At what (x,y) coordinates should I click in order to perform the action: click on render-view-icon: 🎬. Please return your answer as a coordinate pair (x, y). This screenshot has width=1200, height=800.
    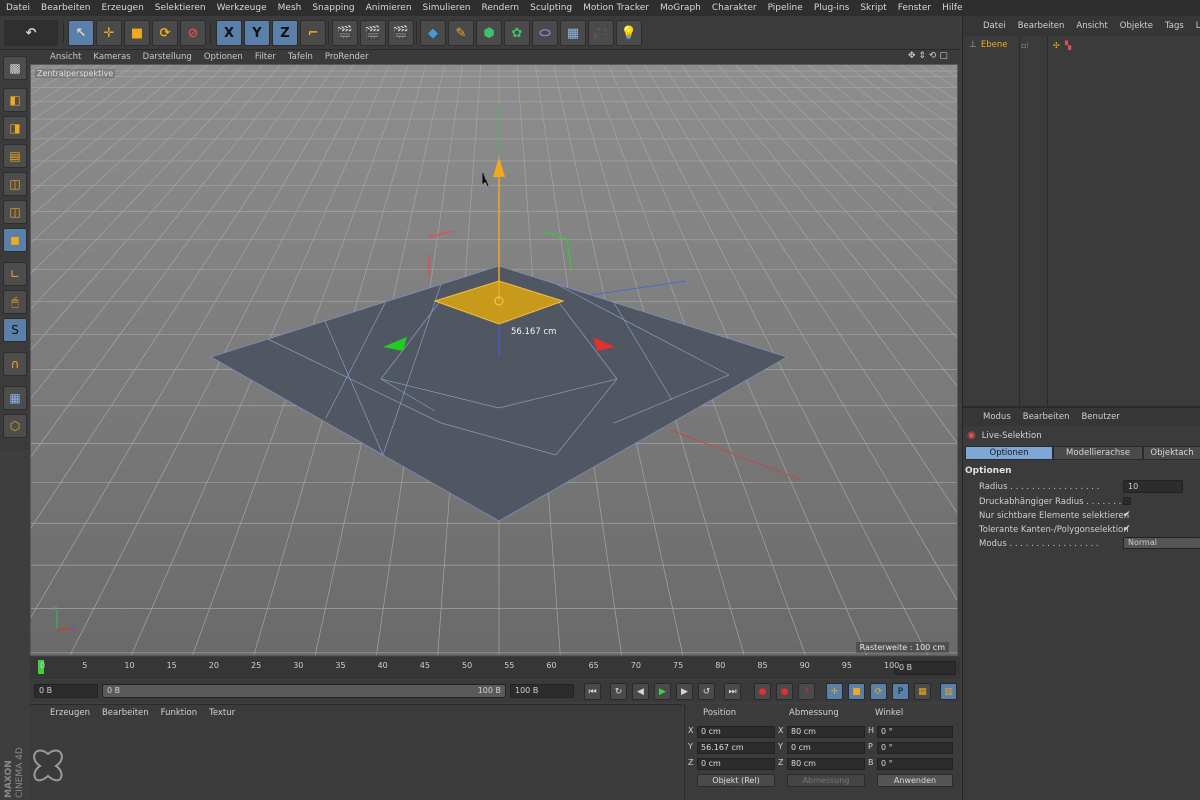
    Looking at the image, I should click on (345, 33).